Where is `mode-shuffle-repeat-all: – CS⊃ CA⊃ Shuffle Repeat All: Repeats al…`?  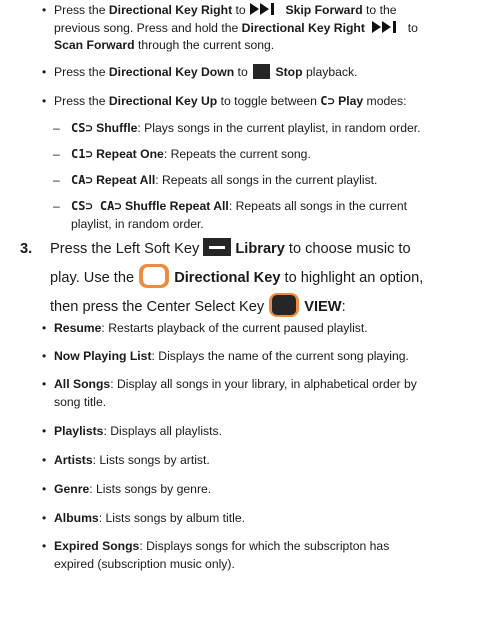 mode-shuffle-repeat-all: – CS⊃ CA⊃ Shuffle Repeat All: Repeats al… is located at coordinates (230, 215).